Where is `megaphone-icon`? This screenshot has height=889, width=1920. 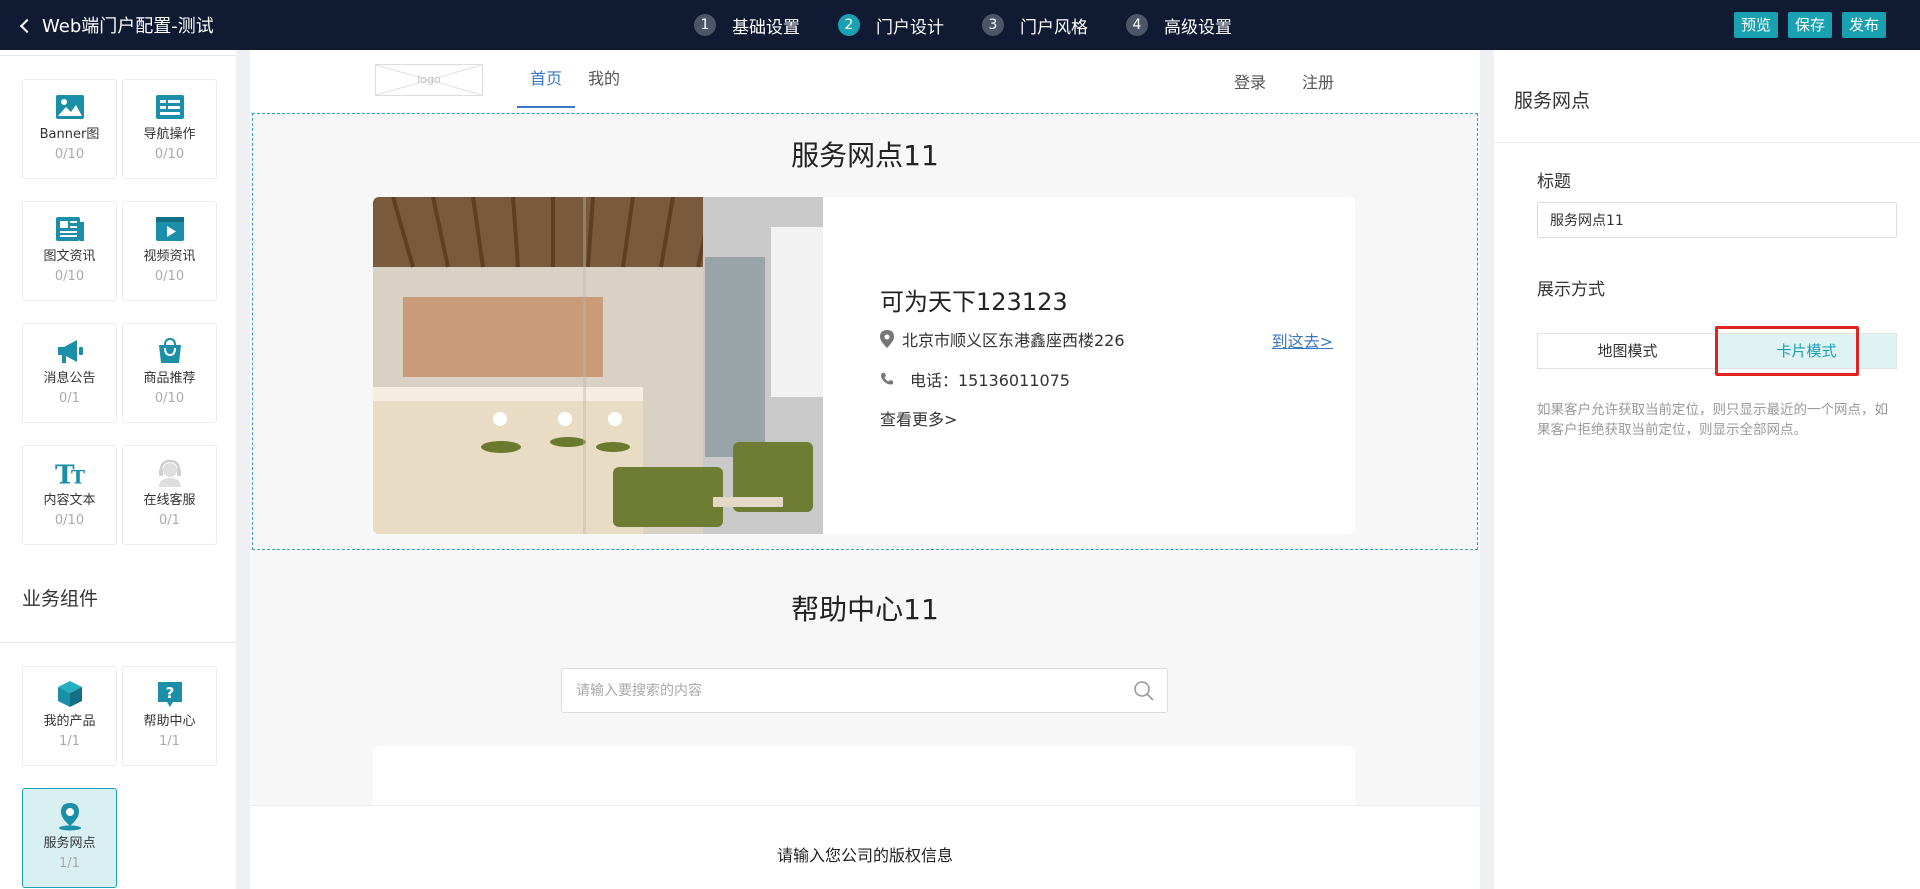 megaphone-icon is located at coordinates (70, 351).